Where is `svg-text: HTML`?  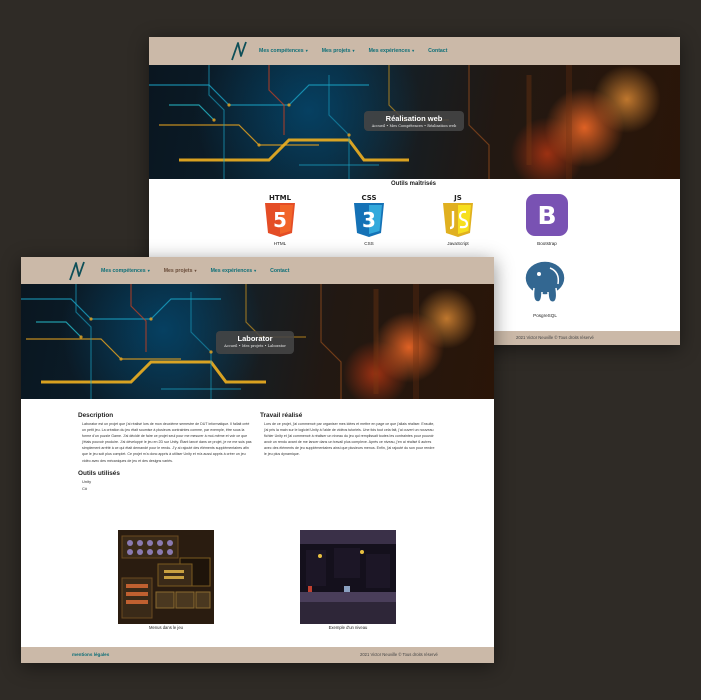 svg-text: HTML is located at coordinates (280, 198).